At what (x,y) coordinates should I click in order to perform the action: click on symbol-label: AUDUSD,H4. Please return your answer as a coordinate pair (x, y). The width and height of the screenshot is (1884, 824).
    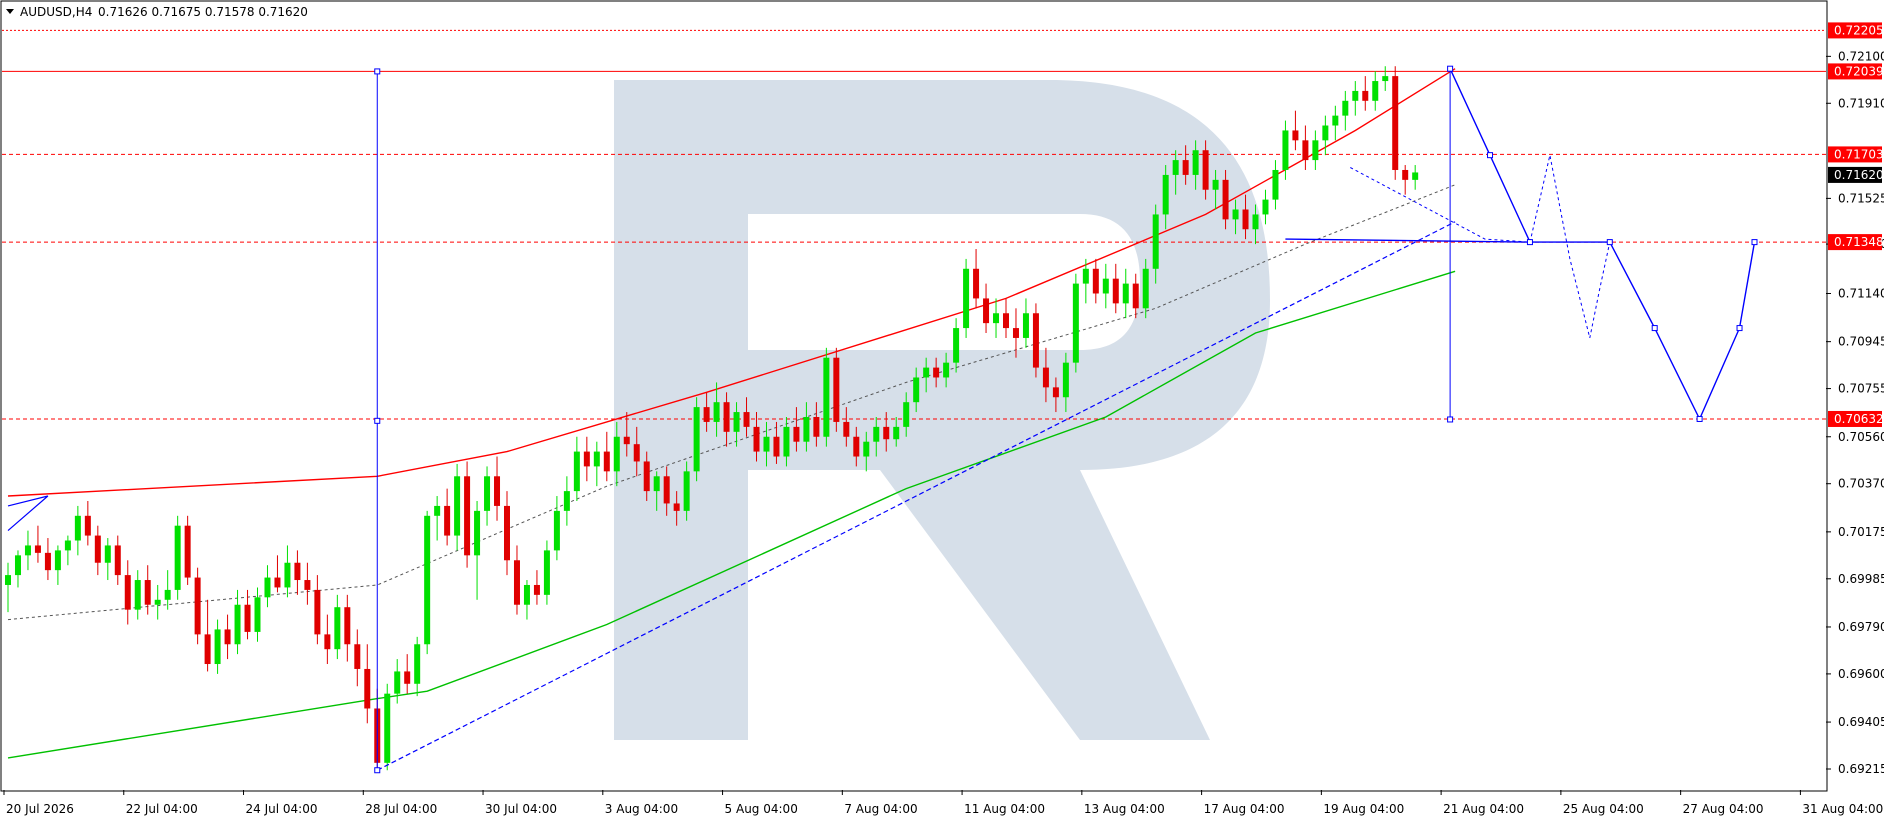
    Looking at the image, I should click on (56, 12).